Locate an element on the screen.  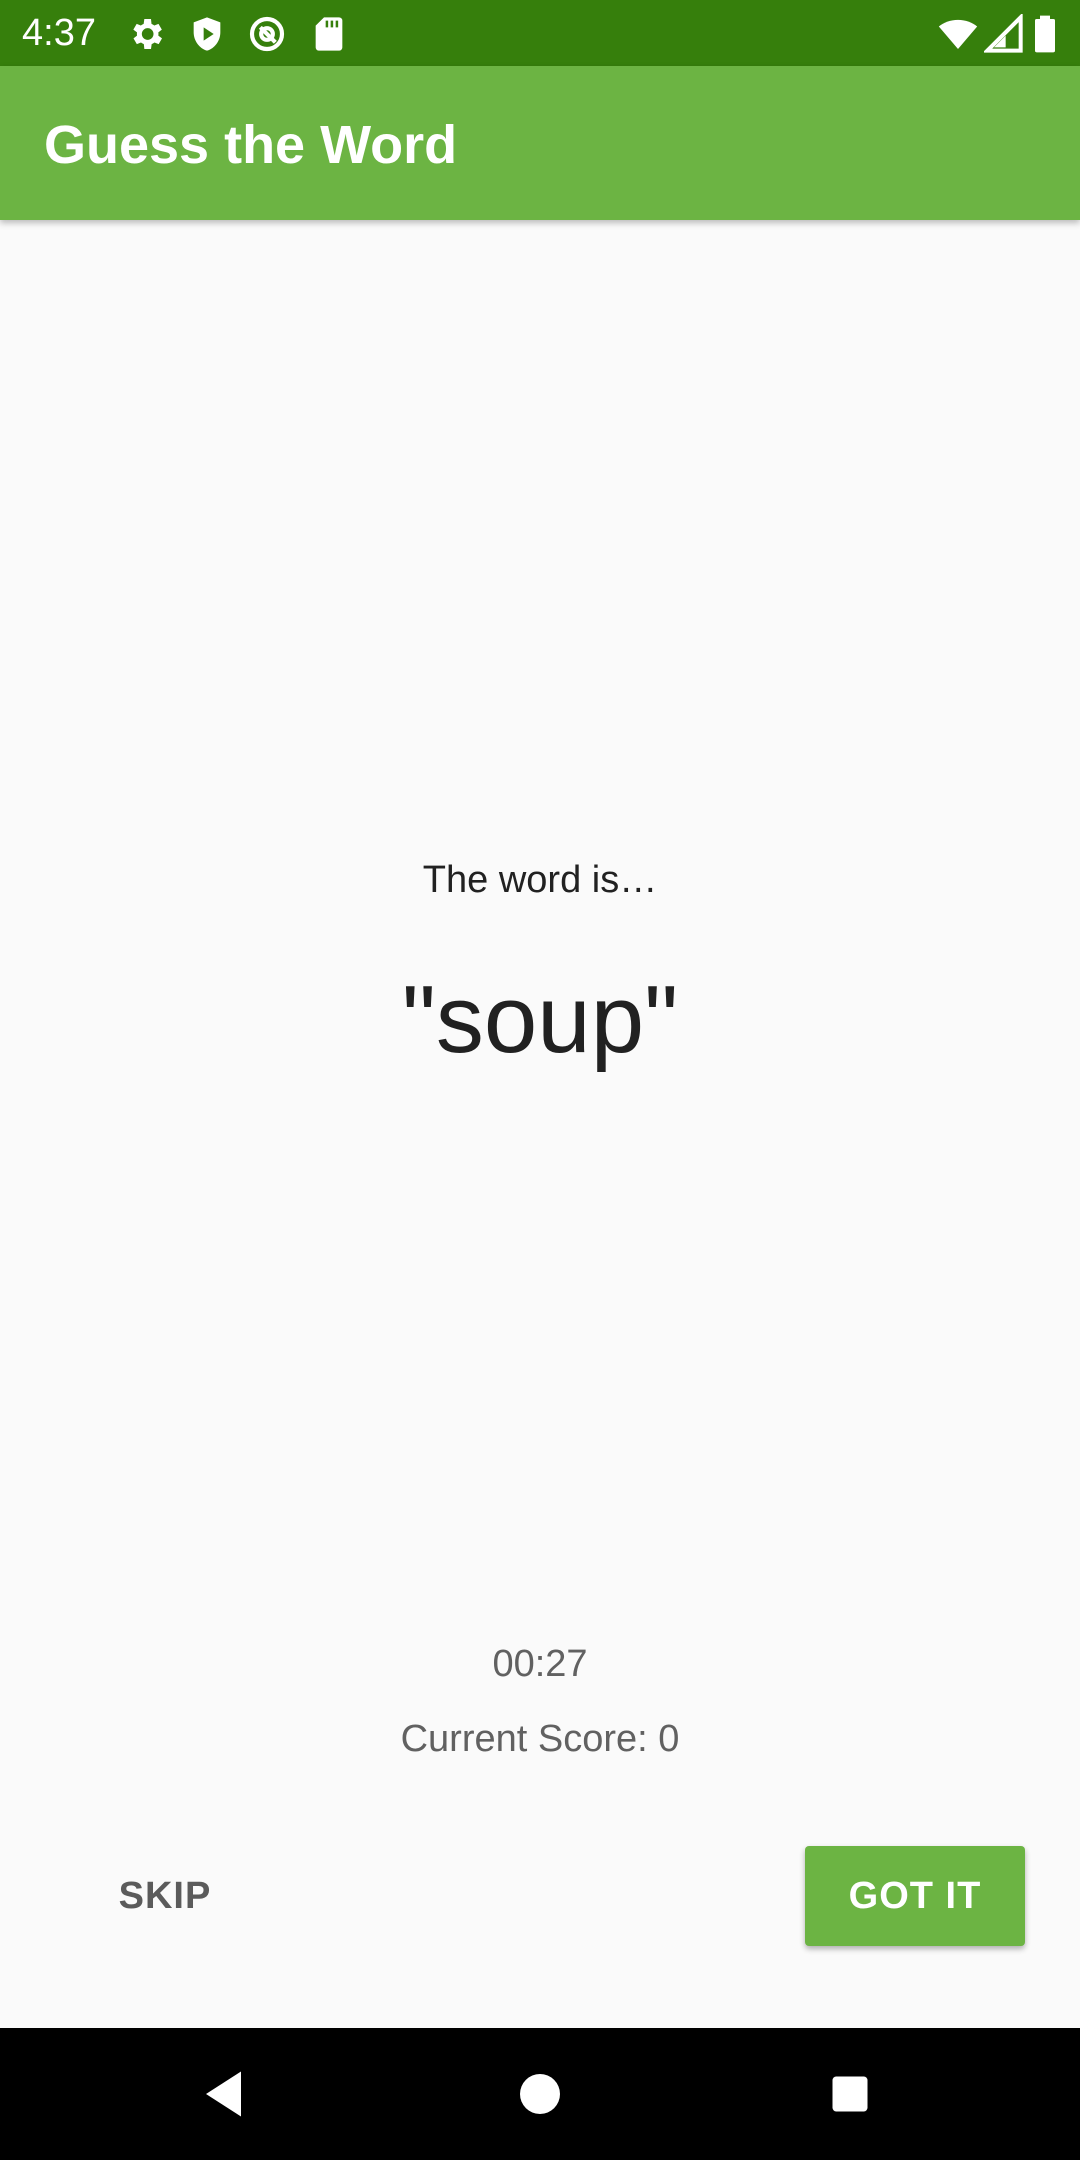
battery-icon is located at coordinates (1045, 34).